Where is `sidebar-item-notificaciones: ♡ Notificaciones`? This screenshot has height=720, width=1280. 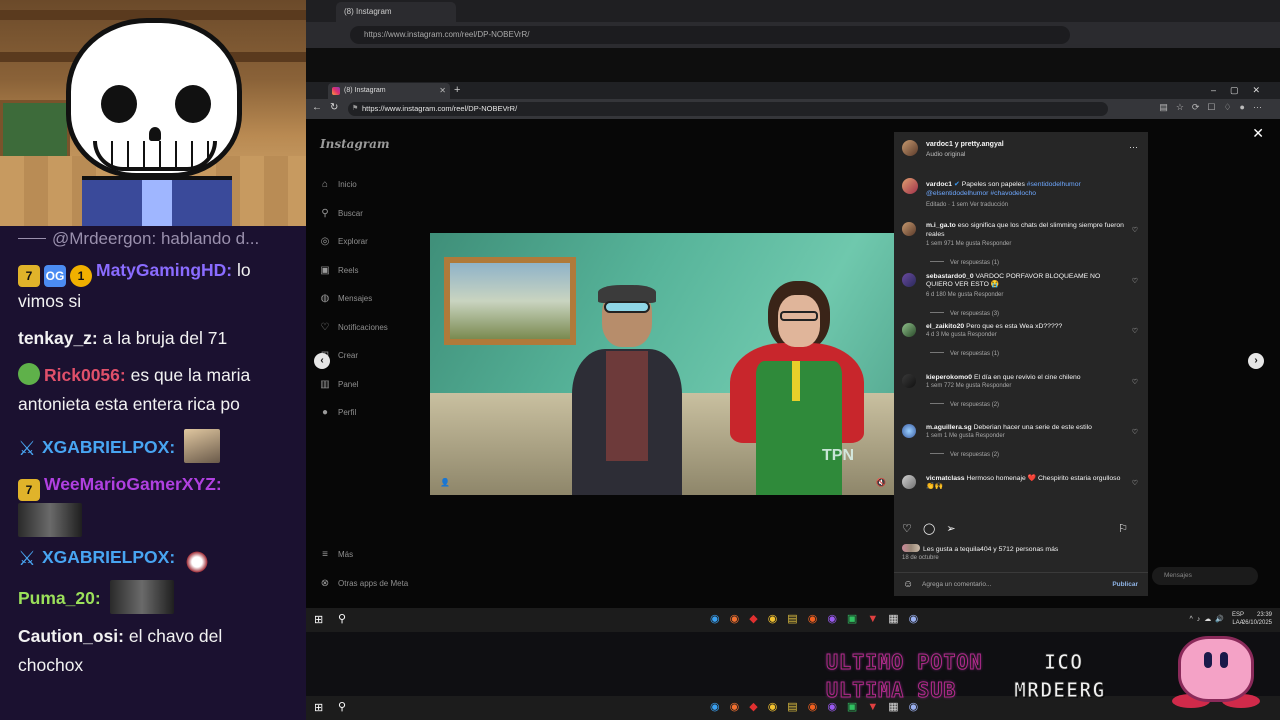
sidebar-item-notificaciones: ♡ Notificaciones is located at coordinates (353, 334).